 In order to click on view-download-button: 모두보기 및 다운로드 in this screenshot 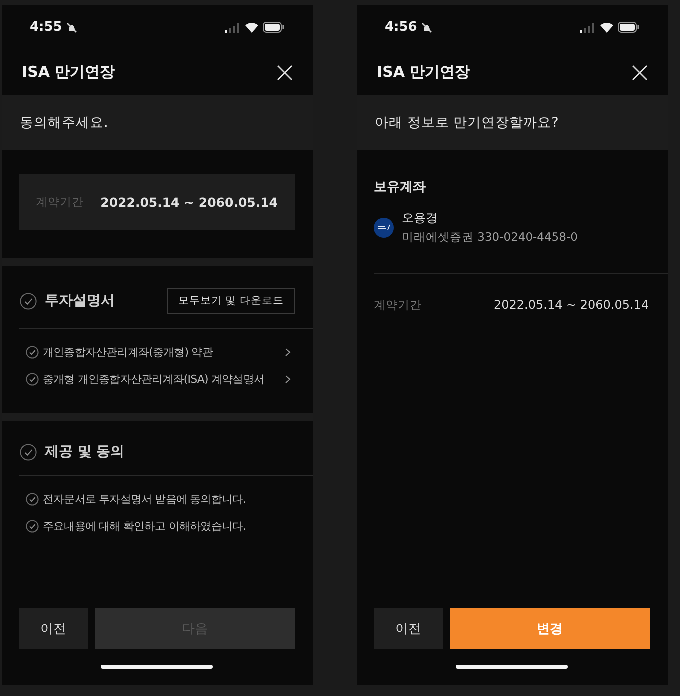, I will do `click(231, 301)`.